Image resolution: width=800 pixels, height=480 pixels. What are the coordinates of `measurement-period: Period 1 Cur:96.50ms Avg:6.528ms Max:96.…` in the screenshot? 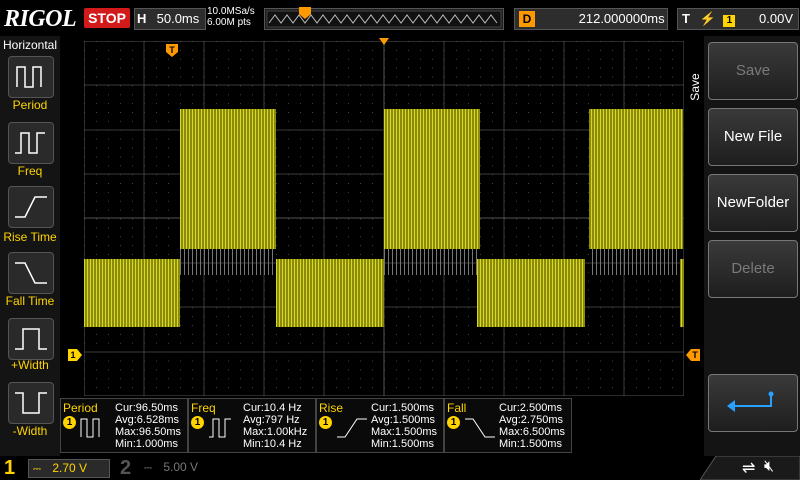 It's located at (124, 425).